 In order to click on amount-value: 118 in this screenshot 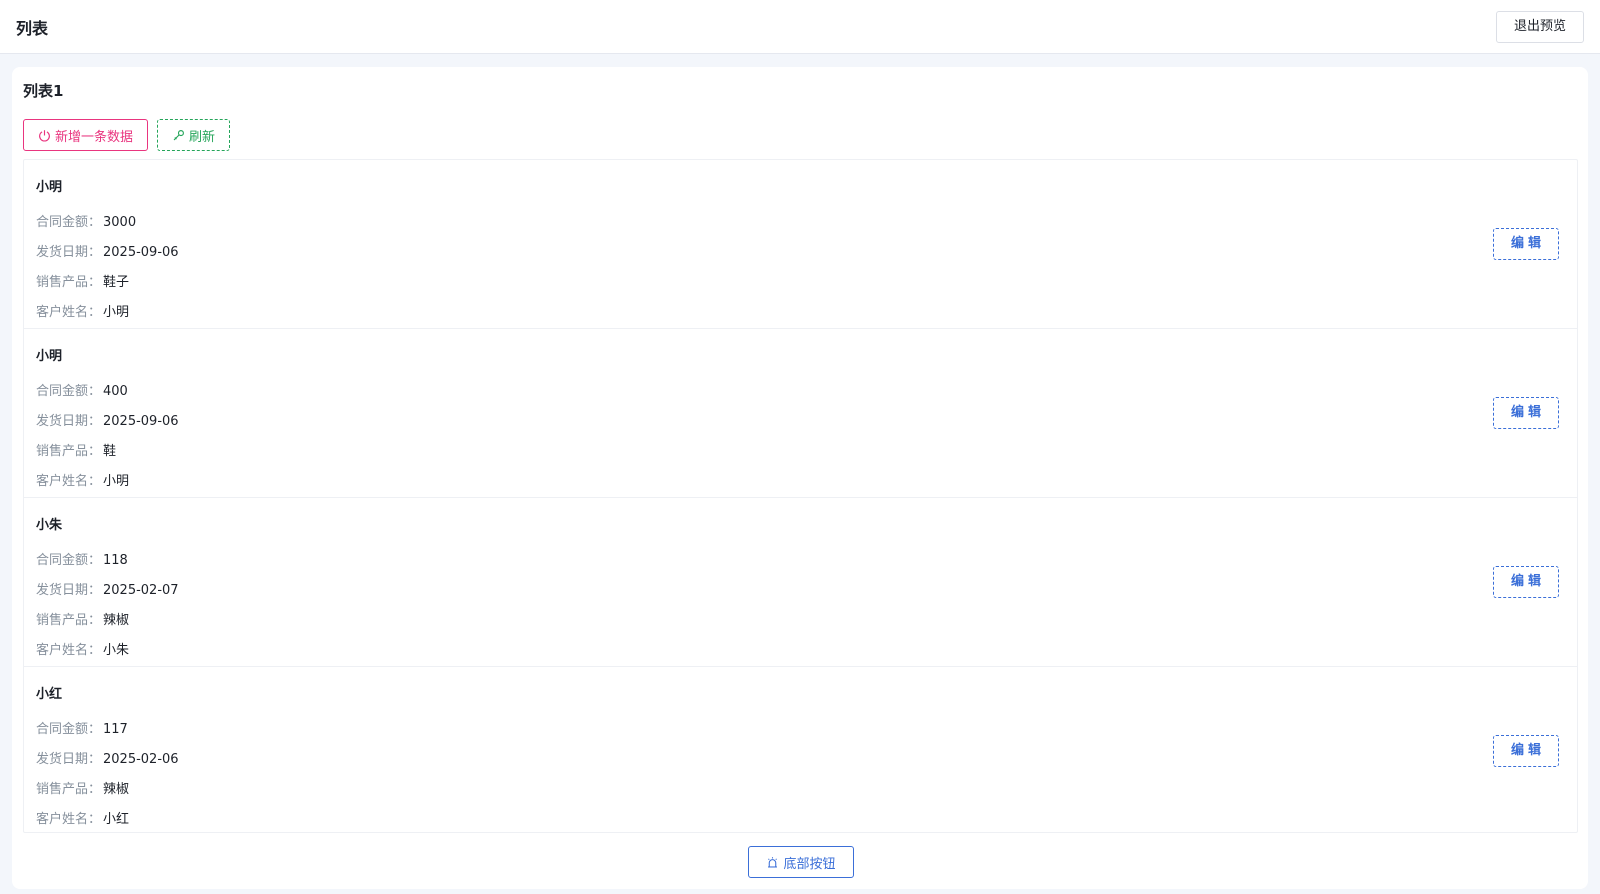, I will do `click(115, 560)`.